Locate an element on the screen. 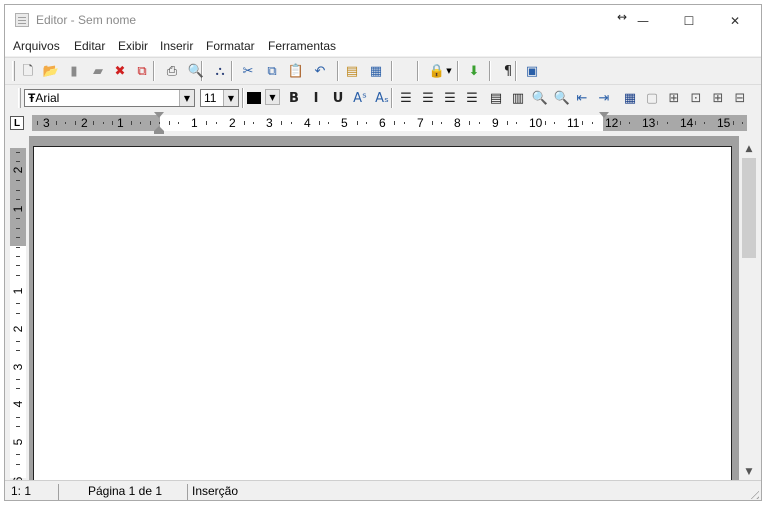  save-as-icon: ▰ is located at coordinates (98, 71).